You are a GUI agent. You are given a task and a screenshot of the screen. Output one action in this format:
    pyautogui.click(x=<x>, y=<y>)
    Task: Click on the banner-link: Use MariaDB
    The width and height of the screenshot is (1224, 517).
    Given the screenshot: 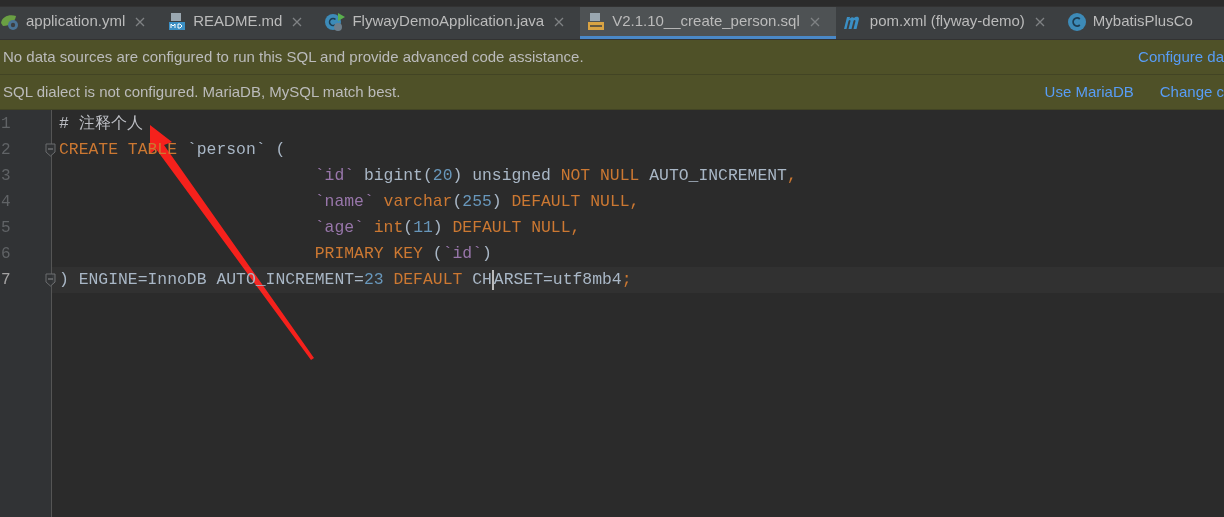 What is the action you would take?
    pyautogui.click(x=1089, y=92)
    